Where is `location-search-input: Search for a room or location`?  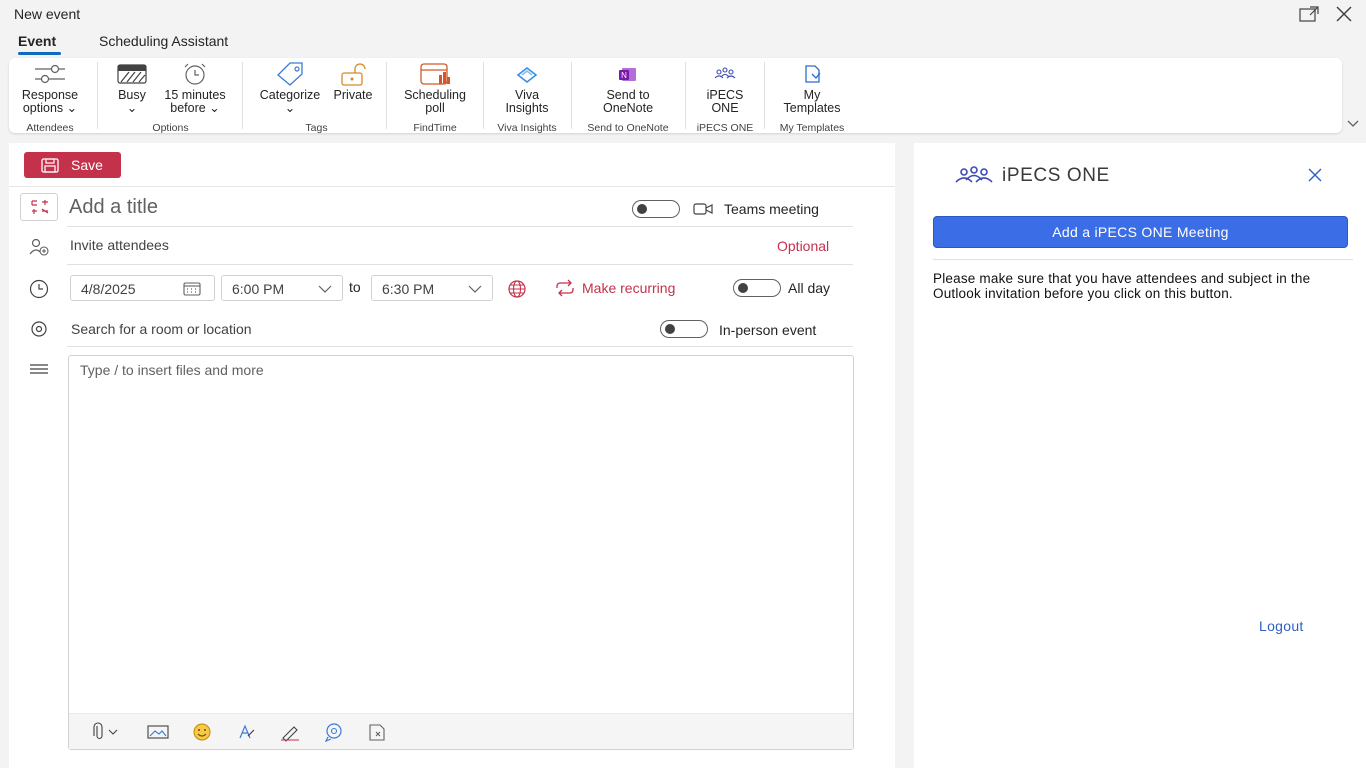 location-search-input: Search for a room or location is located at coordinates (161, 329).